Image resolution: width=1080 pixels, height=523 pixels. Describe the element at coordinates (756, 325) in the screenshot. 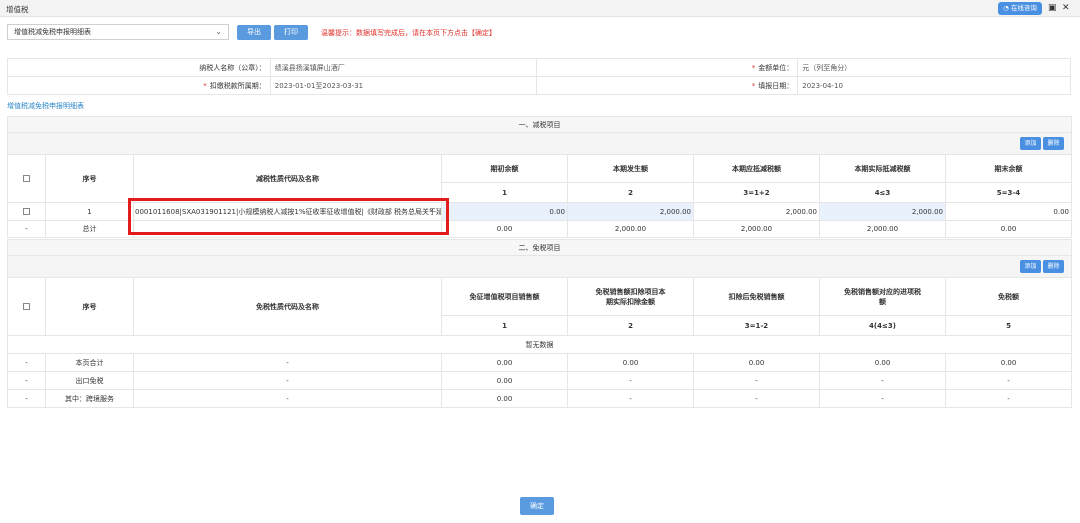

I see `column-code: 3=1-2` at that location.